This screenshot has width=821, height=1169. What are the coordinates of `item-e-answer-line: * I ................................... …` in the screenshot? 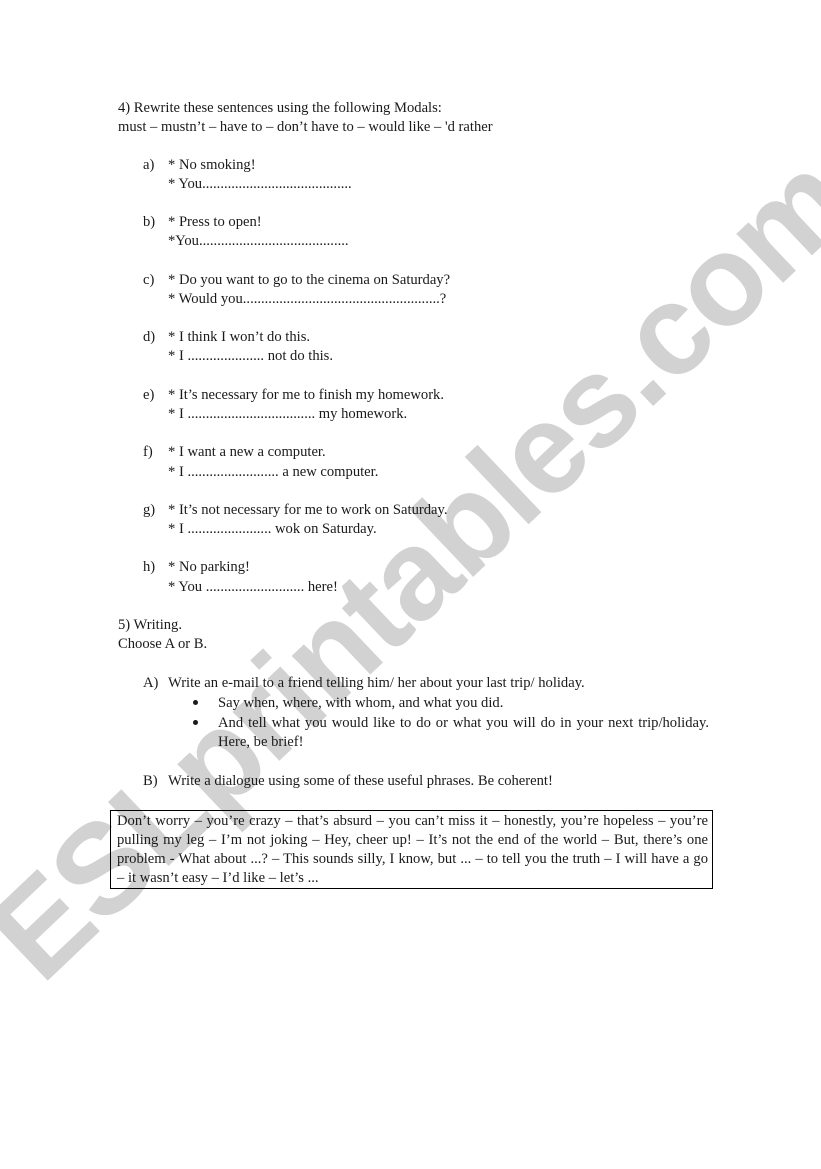 It's located at (287, 414).